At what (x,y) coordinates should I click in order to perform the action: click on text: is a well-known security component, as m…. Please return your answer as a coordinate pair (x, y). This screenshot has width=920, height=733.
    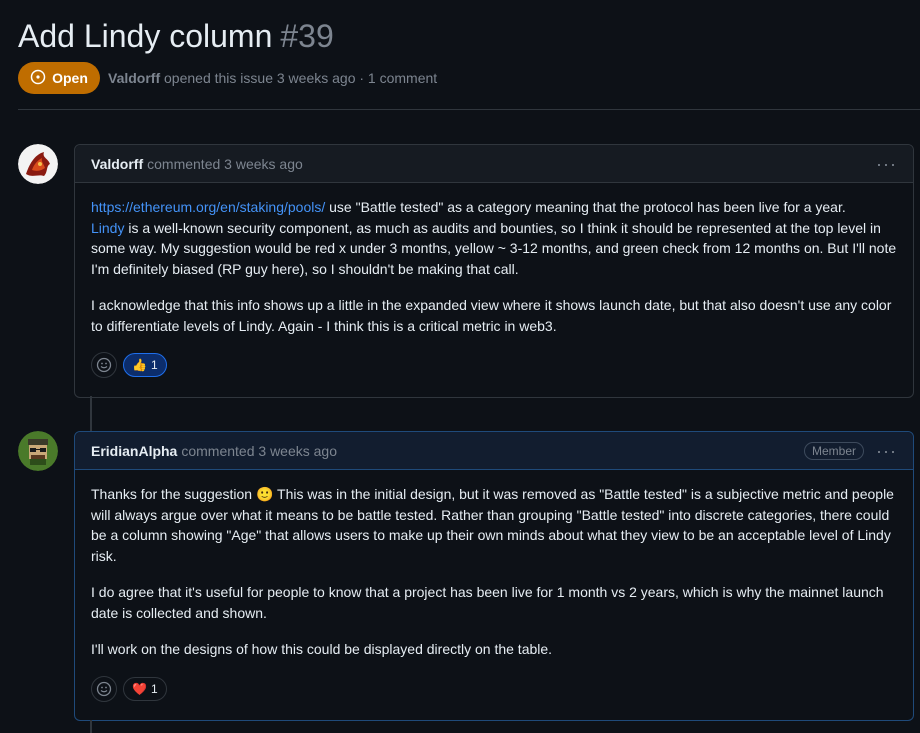
    Looking at the image, I should click on (494, 248).